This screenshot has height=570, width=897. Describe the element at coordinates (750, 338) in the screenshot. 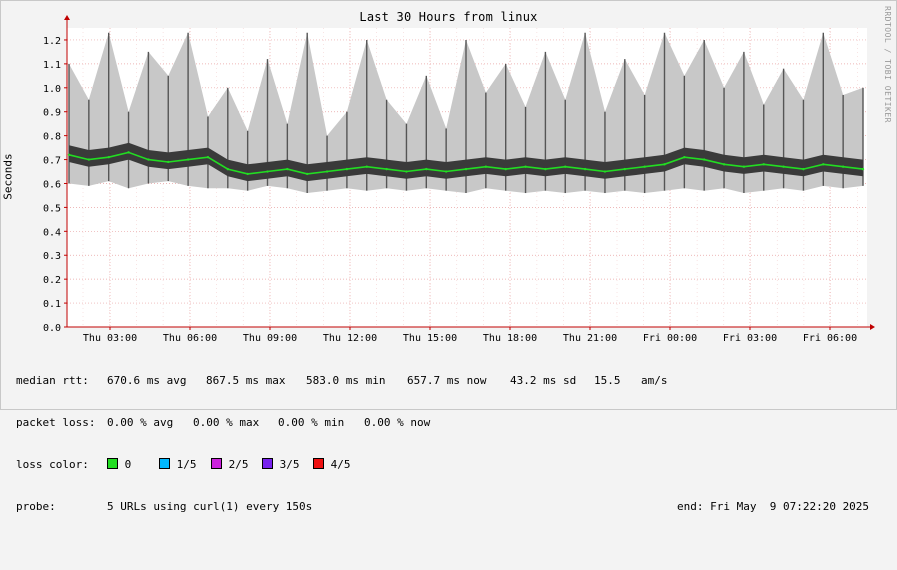

I see `x-tick-label: Fri 03:00` at that location.